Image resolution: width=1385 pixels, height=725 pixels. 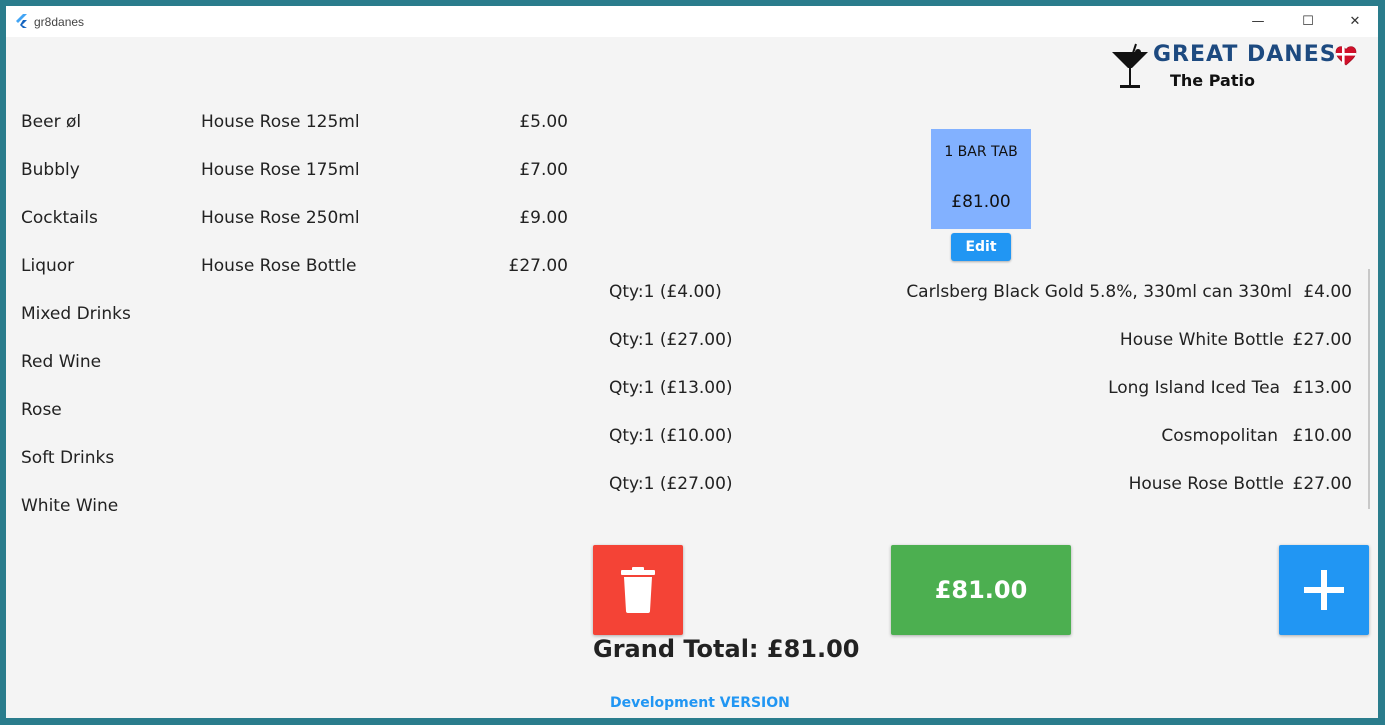 What do you see at coordinates (76, 314) in the screenshot?
I see `category-mixed-drinks: Mixed Drinks` at bounding box center [76, 314].